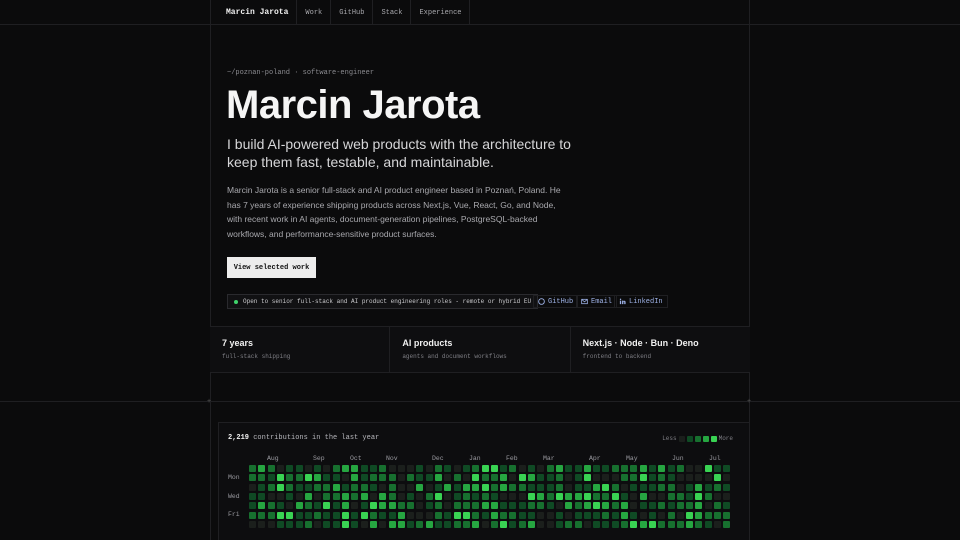 This screenshot has width=960, height=540. I want to click on nav-work: Work, so click(313, 12).